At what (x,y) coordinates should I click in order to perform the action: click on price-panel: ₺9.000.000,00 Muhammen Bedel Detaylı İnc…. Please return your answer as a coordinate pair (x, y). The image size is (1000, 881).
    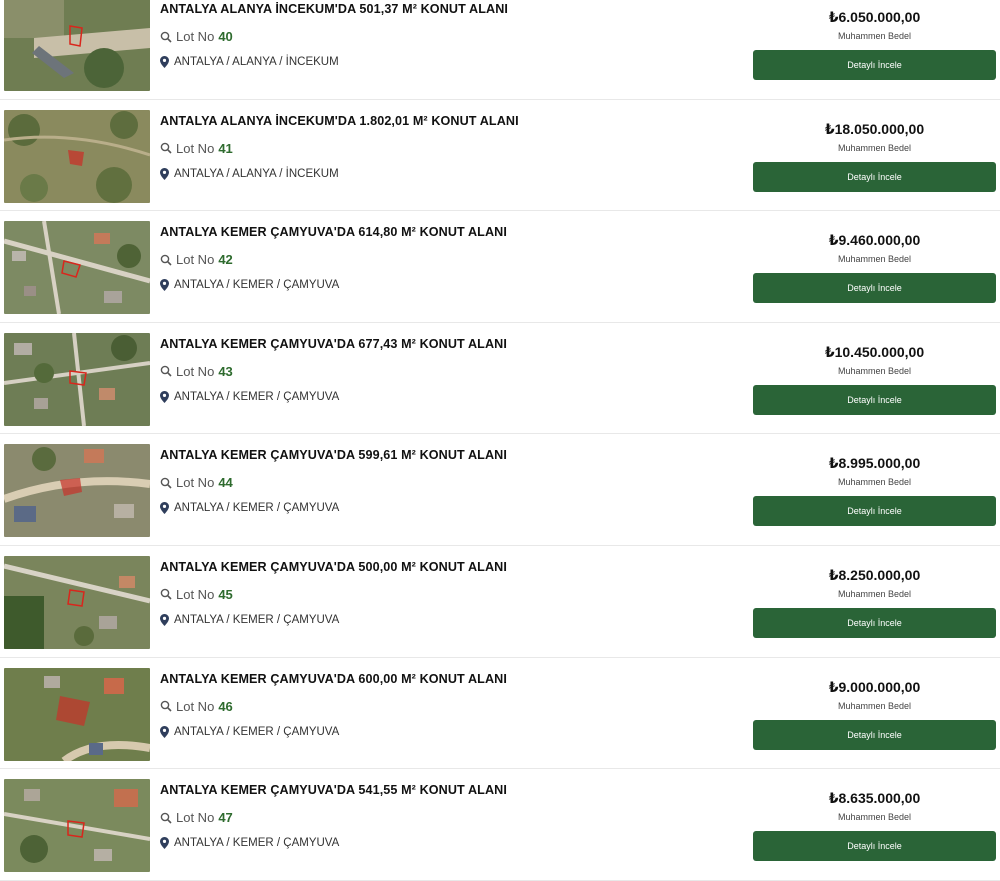
    Looking at the image, I should click on (874, 713).